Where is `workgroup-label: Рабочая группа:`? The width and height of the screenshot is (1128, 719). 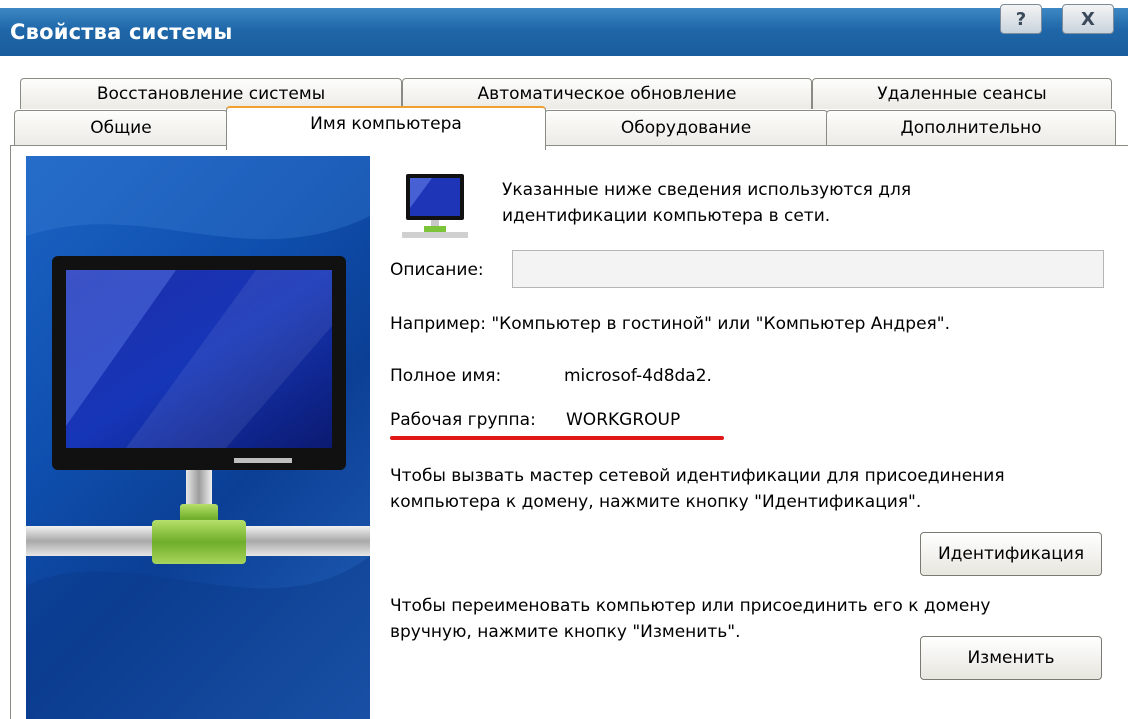 workgroup-label: Рабочая группа: is located at coordinates (463, 420).